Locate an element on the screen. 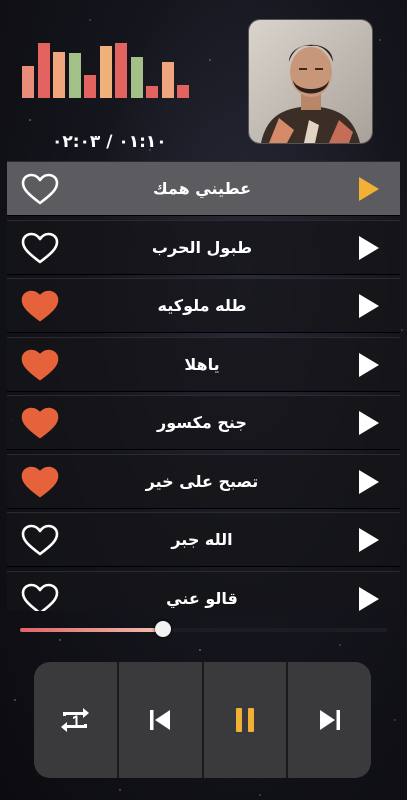  song-row: قالو عني is located at coordinates (203, 591).